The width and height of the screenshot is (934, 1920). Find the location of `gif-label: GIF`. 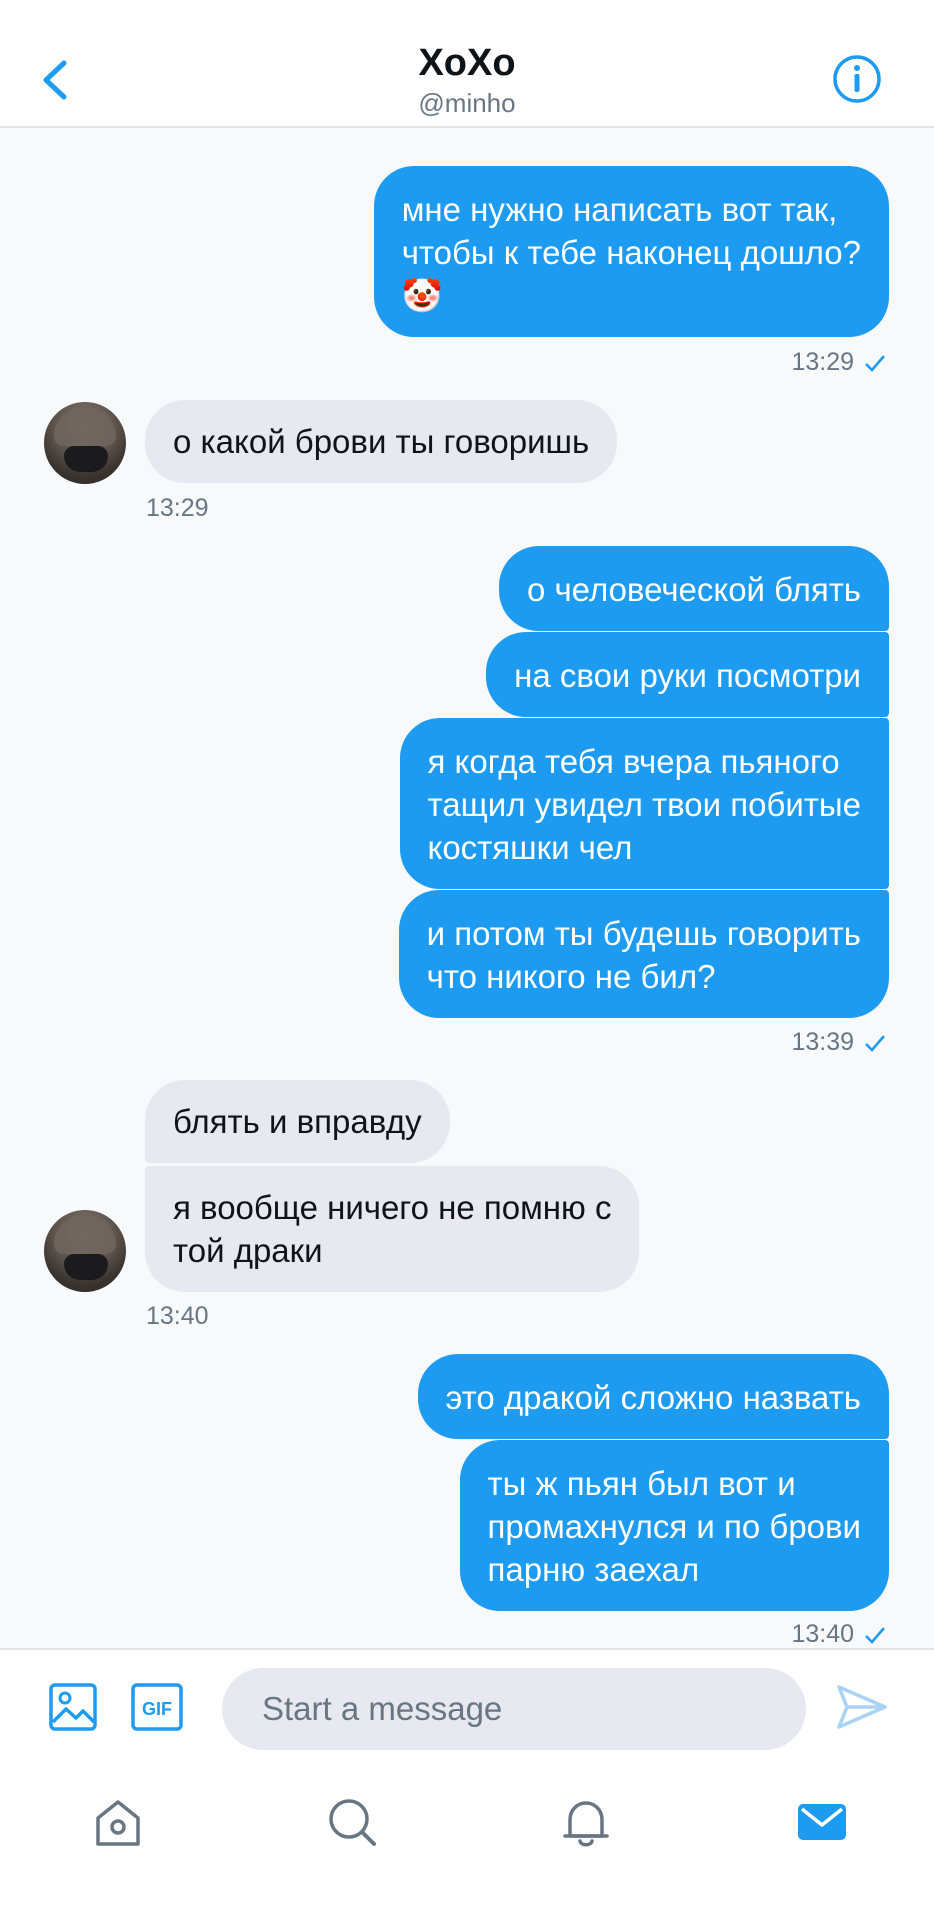

gif-label: GIF is located at coordinates (157, 1709).